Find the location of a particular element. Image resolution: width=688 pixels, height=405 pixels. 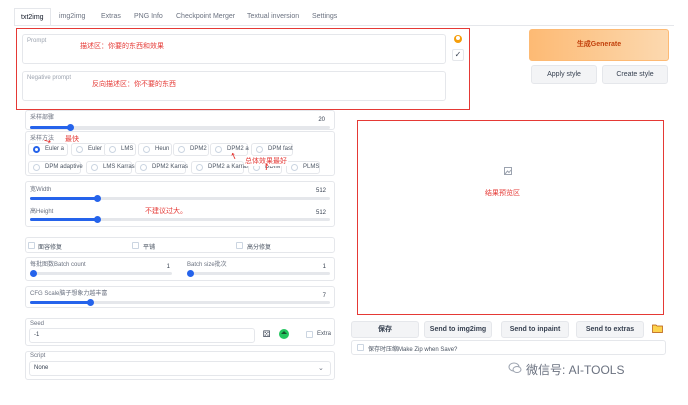

batch-count-value: 1 is located at coordinates (160, 267).